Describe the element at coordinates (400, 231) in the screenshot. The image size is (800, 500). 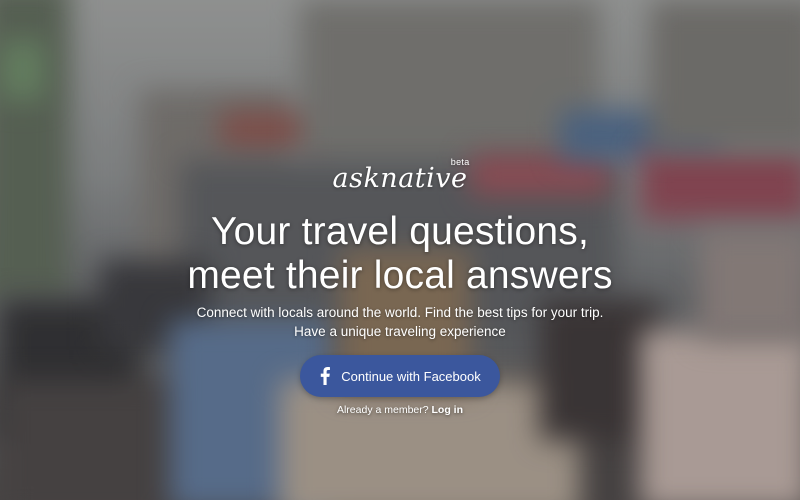
I see `headline-line-1: Your travel questions,` at that location.